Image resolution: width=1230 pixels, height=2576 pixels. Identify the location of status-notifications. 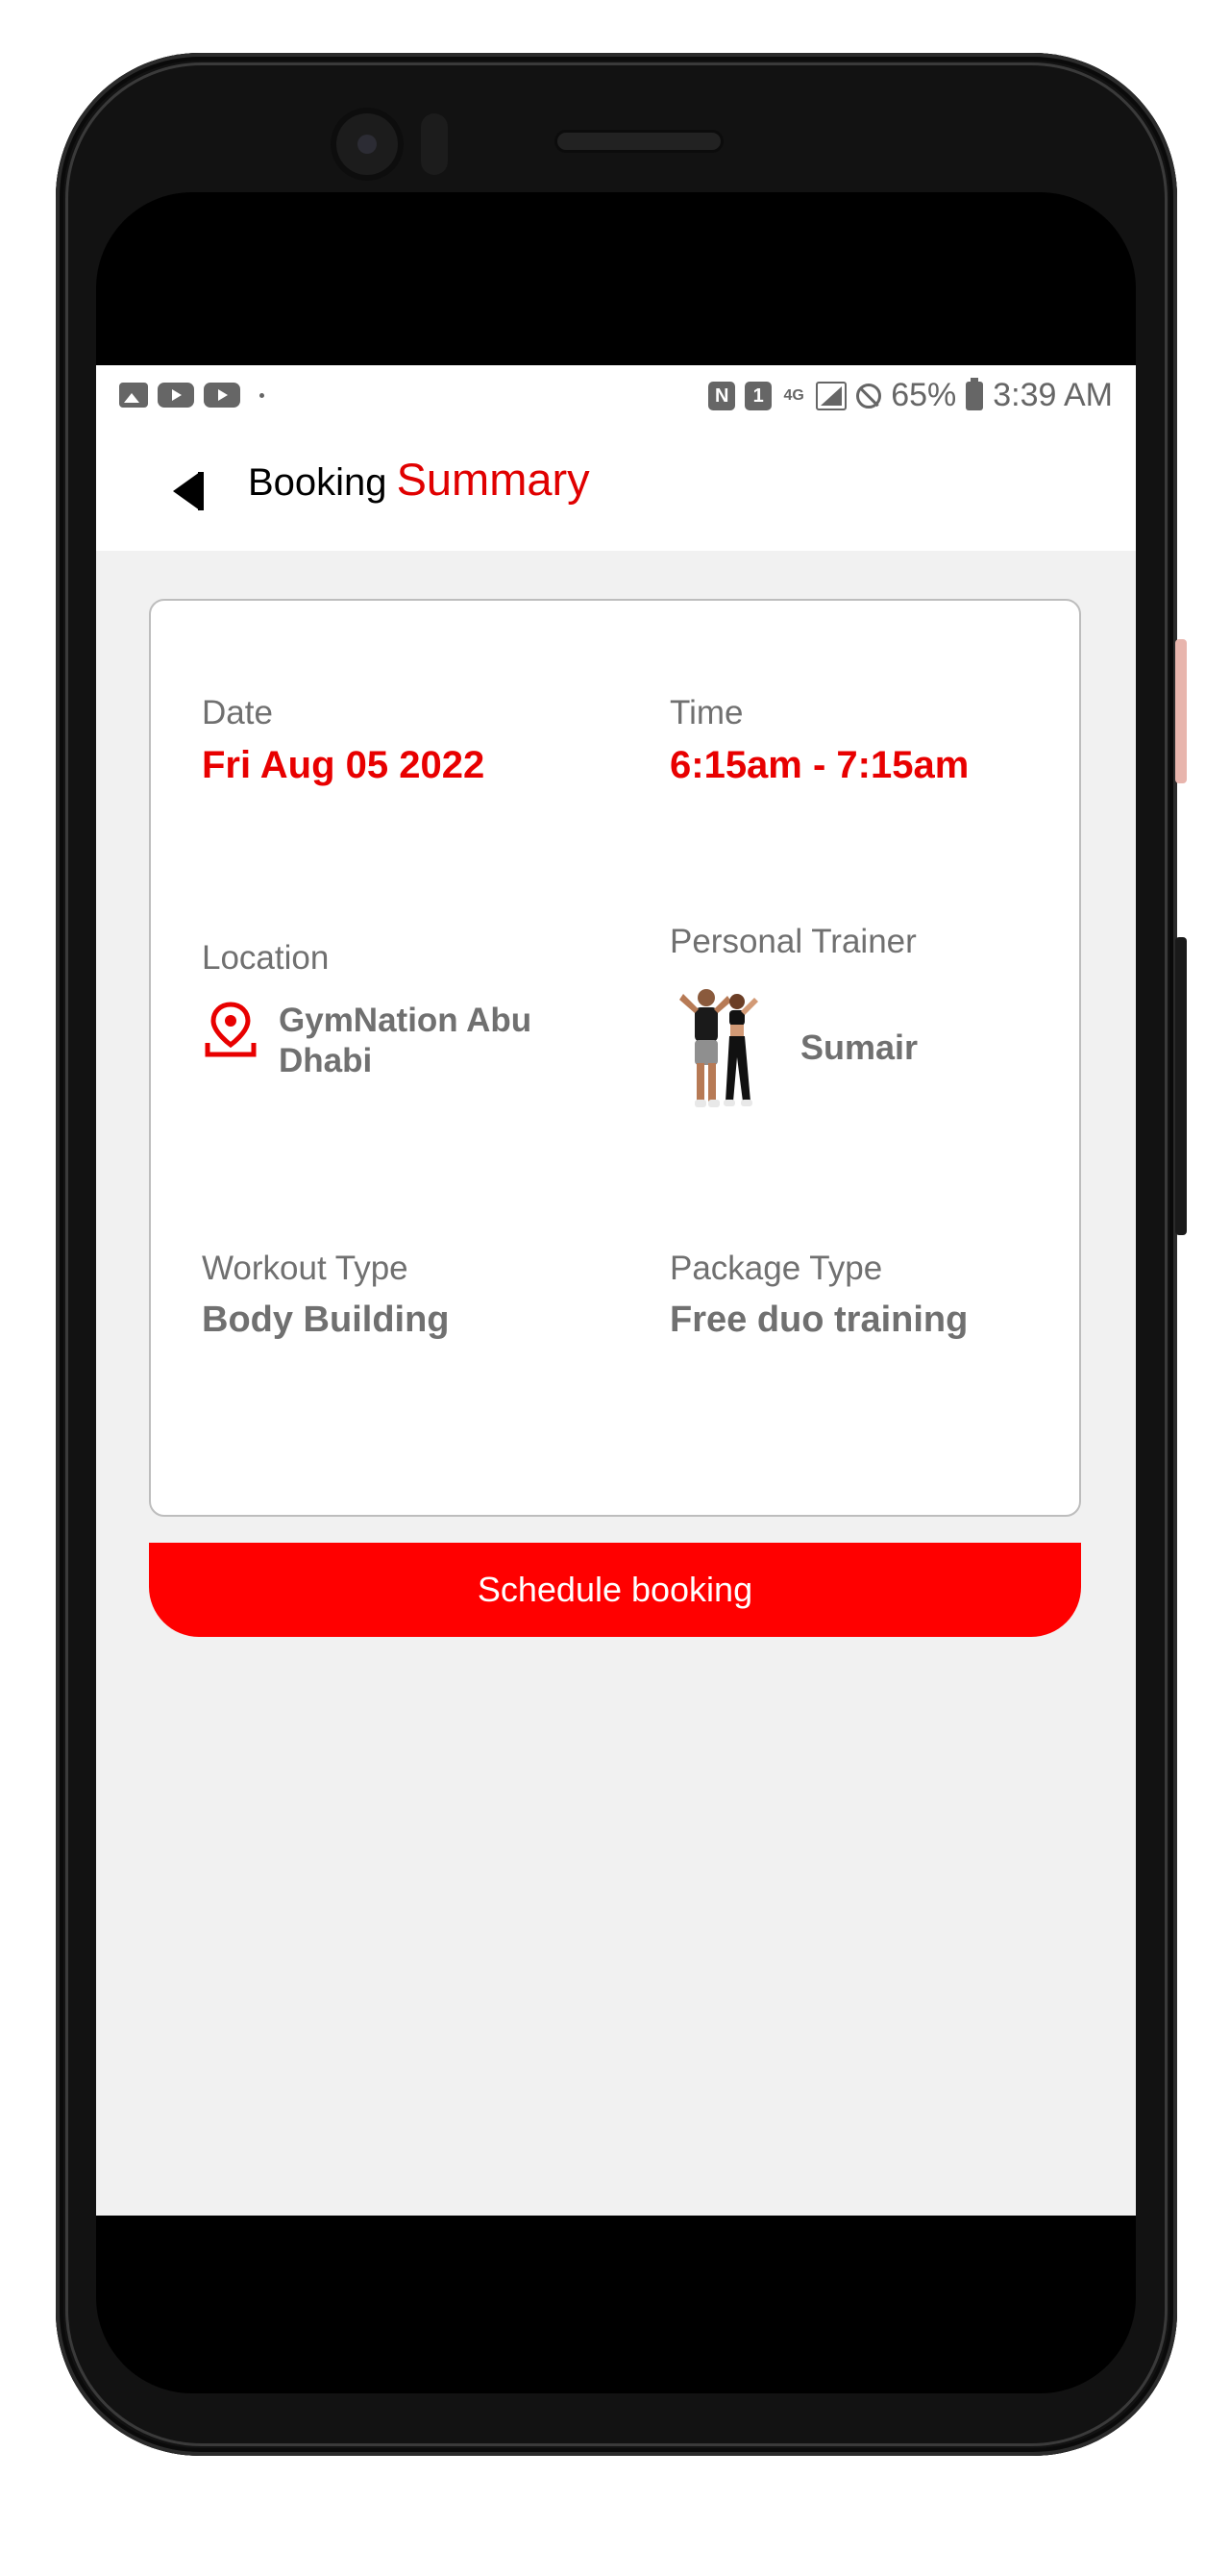
(192, 395).